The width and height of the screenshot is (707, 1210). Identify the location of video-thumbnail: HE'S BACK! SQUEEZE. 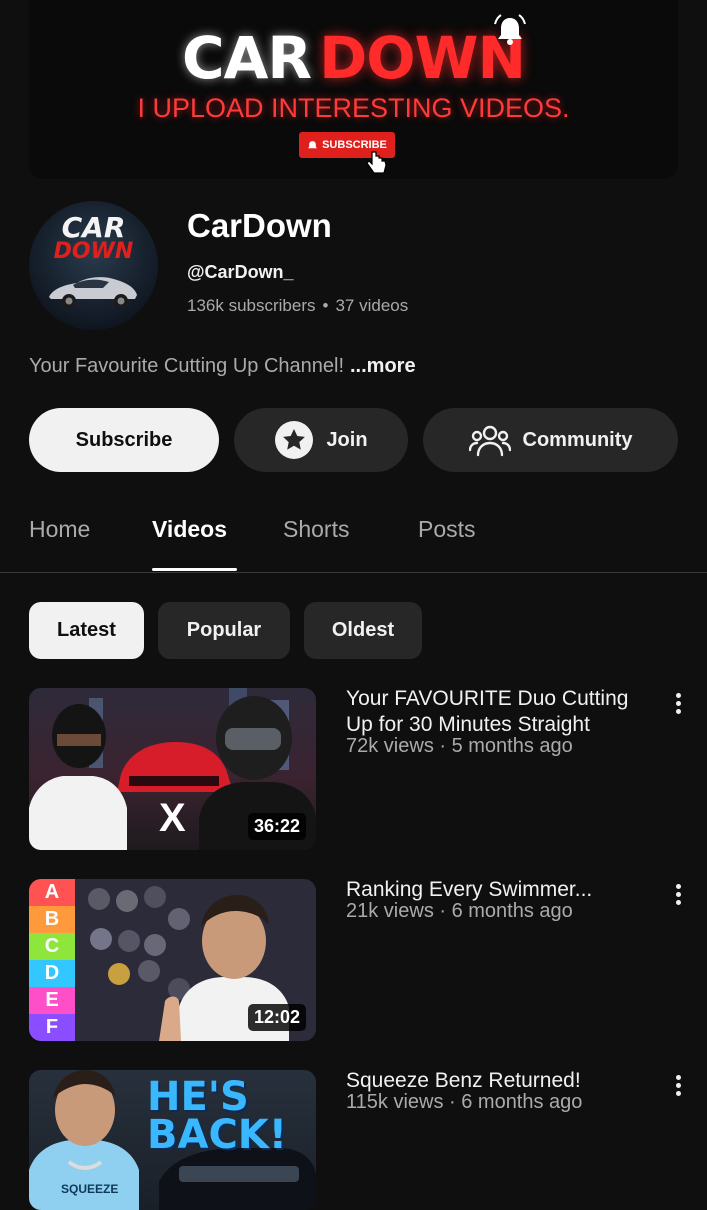
(172, 1140).